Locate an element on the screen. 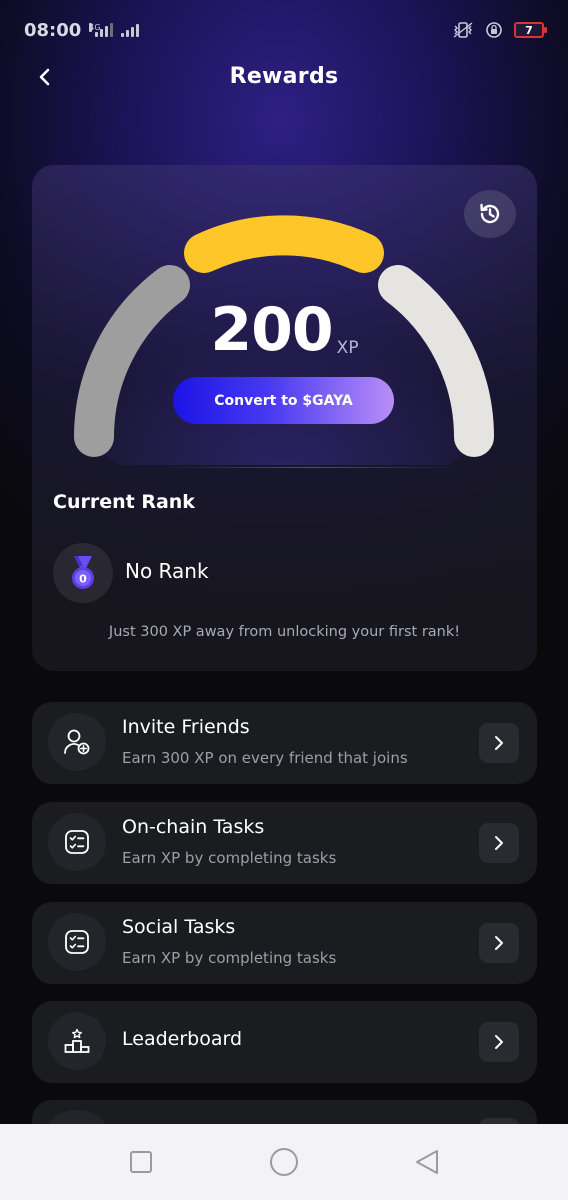 The height and width of the screenshot is (1200, 568). back-nav-button is located at coordinates (427, 1162).